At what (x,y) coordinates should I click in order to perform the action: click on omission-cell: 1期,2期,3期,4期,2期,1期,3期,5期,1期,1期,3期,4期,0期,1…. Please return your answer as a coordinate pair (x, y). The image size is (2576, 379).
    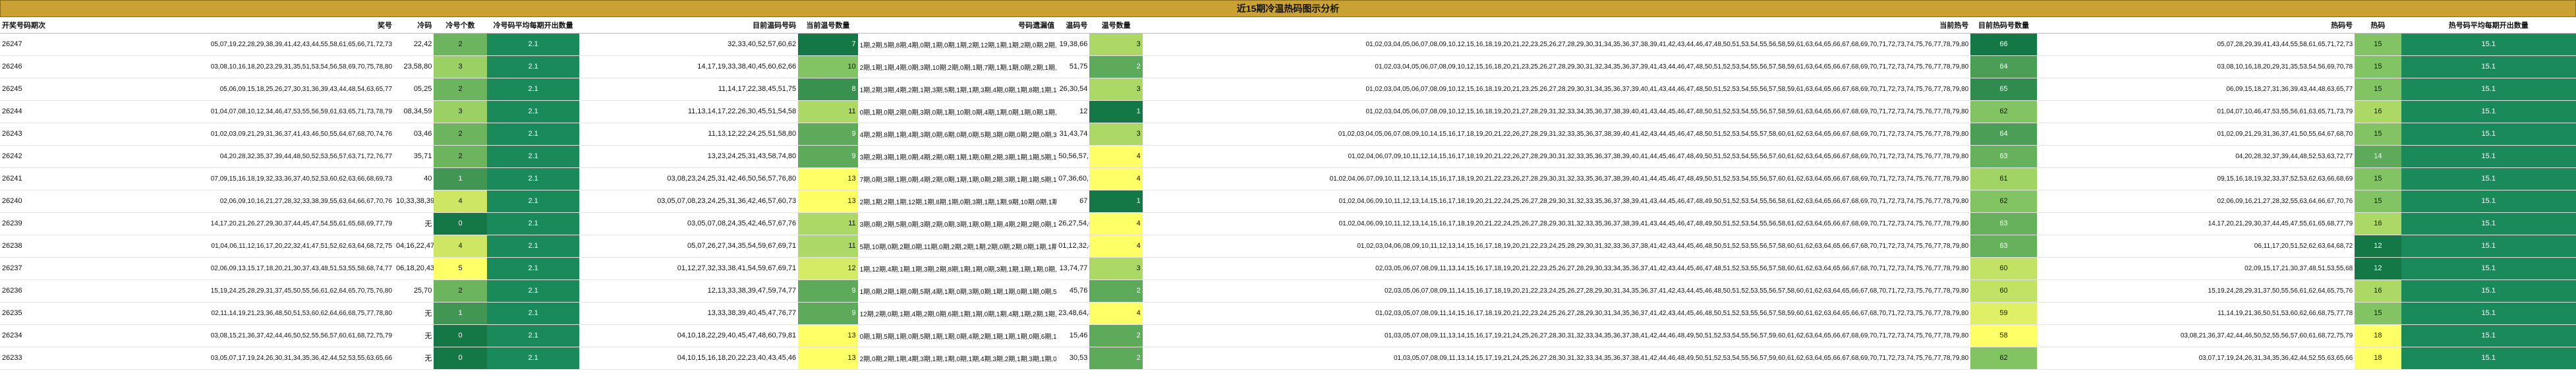
    Looking at the image, I should click on (957, 89).